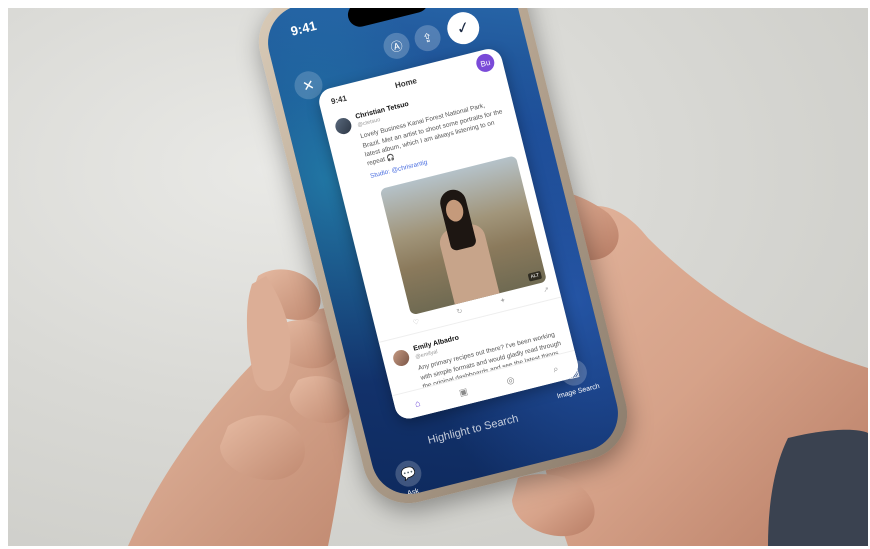  Describe the element at coordinates (308, 85) in the screenshot. I see `close-icon: ✕` at that location.